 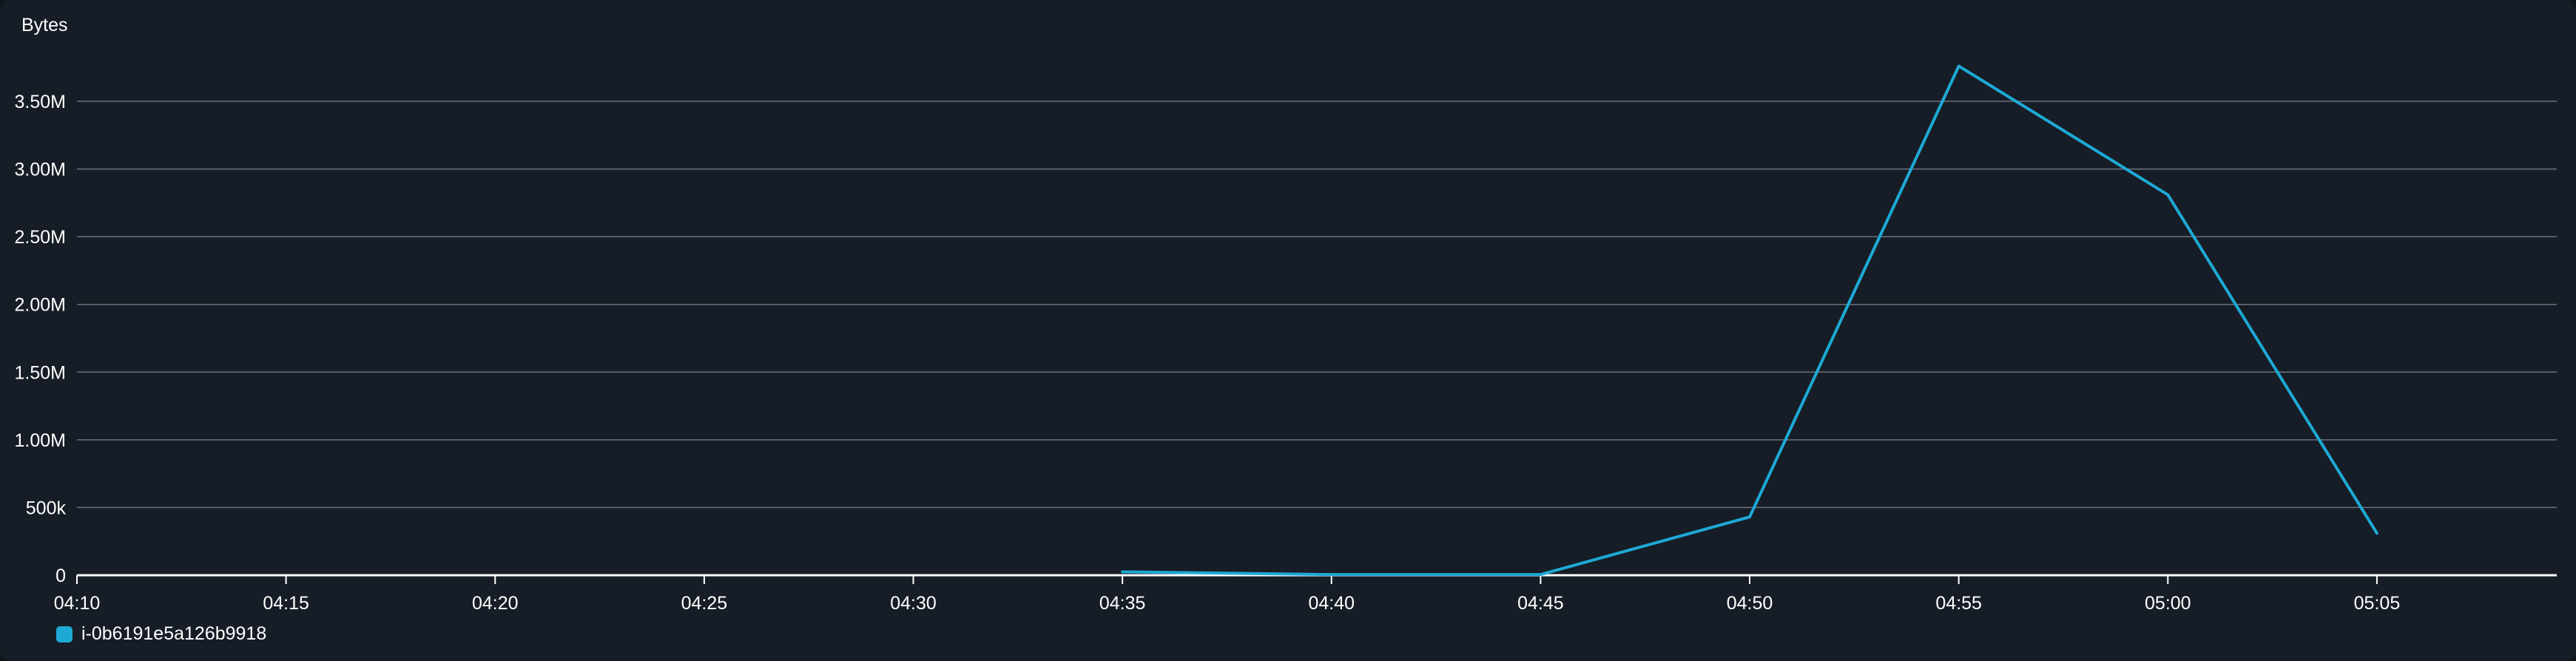 I want to click on x-tick-label: 05:00, so click(x=2168, y=603).